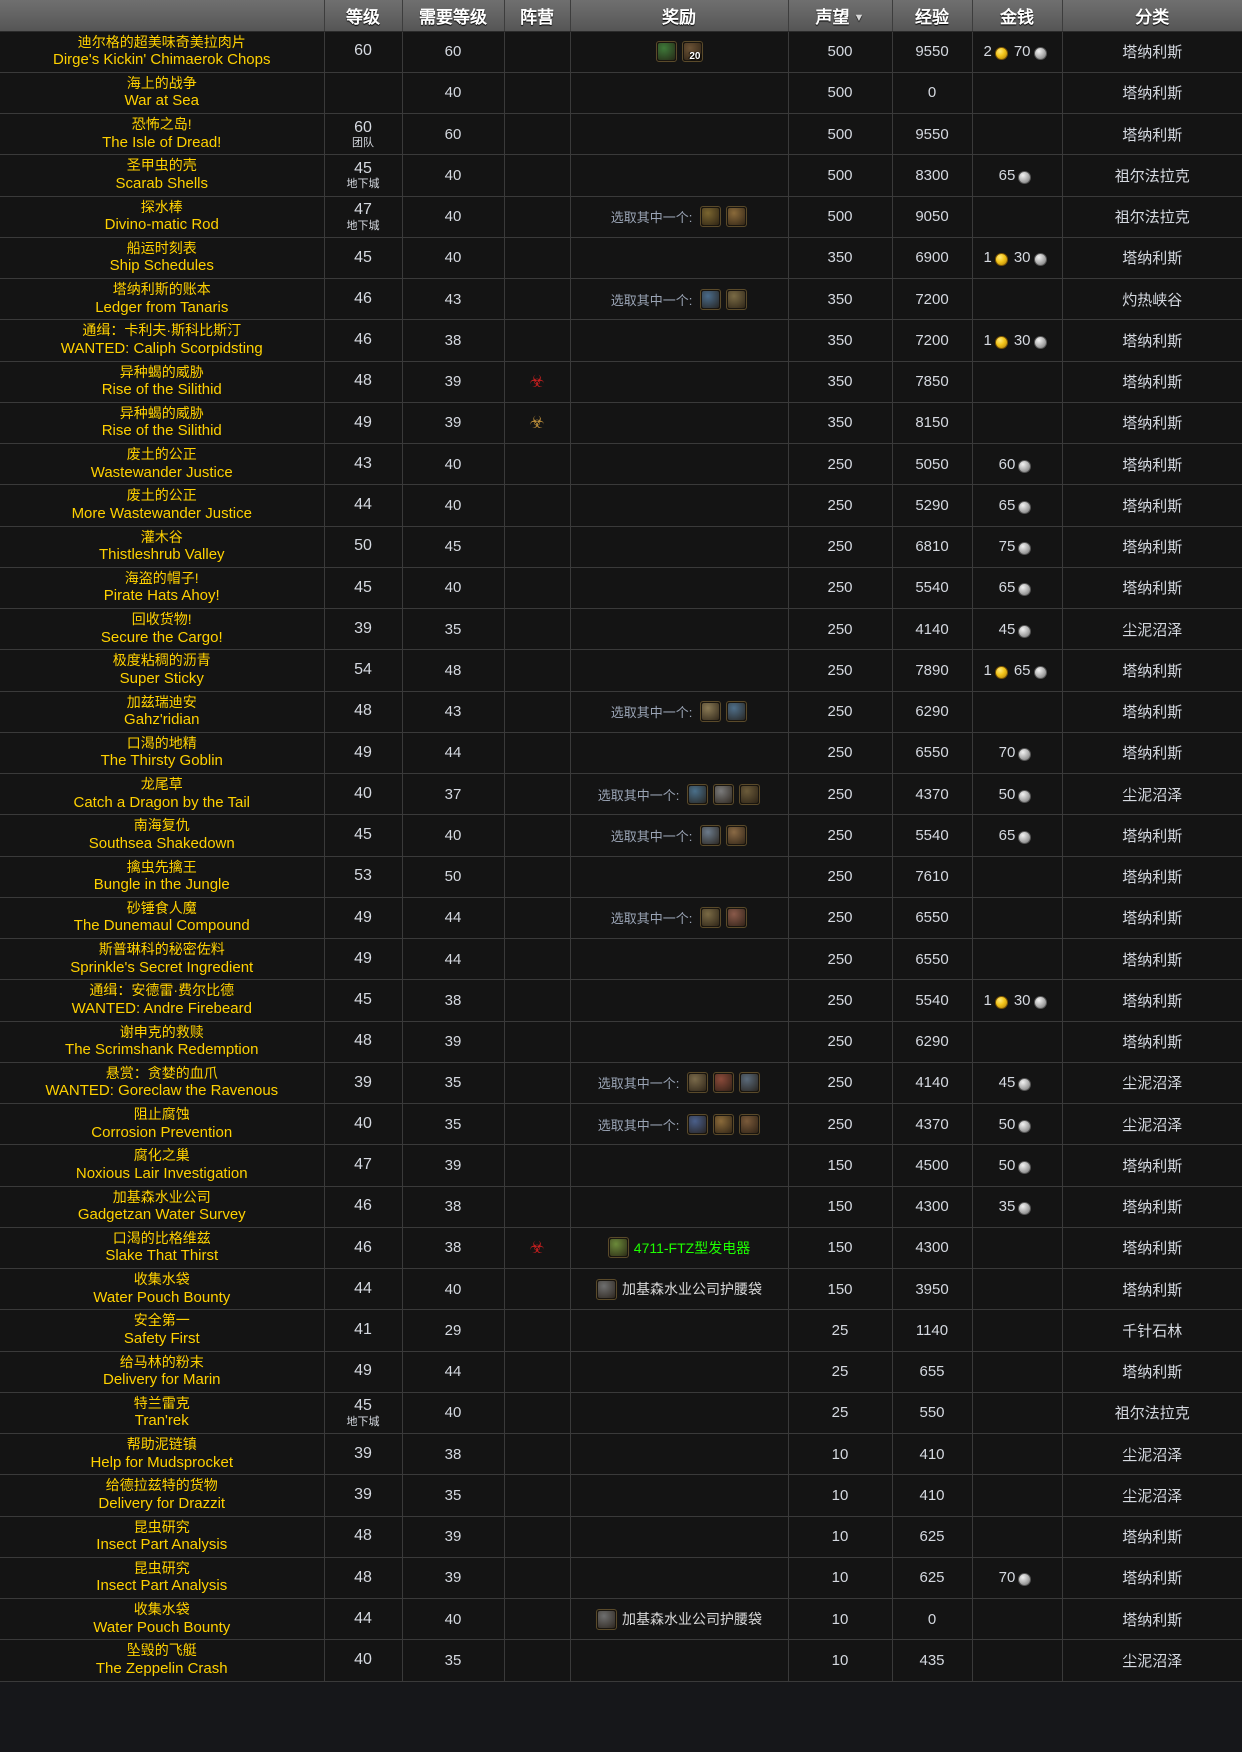 The image size is (1242, 1752). What do you see at coordinates (840, 16) in the screenshot?
I see `column-header-reputation: 声望 ▼` at bounding box center [840, 16].